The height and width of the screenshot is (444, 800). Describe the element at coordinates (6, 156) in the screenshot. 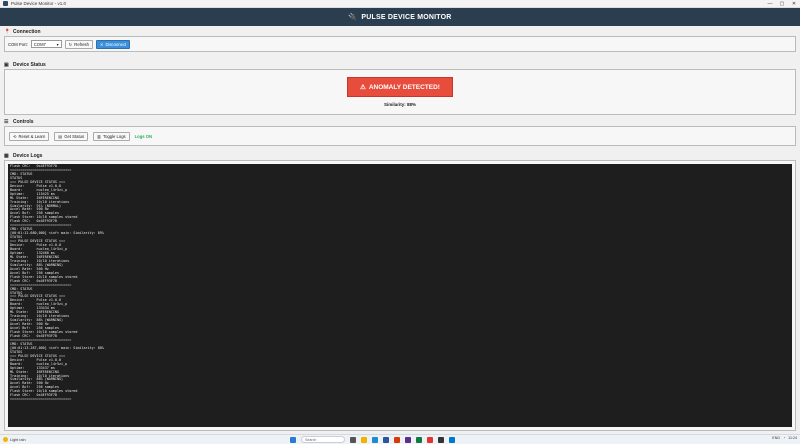

I see `log-icon: ▦` at that location.